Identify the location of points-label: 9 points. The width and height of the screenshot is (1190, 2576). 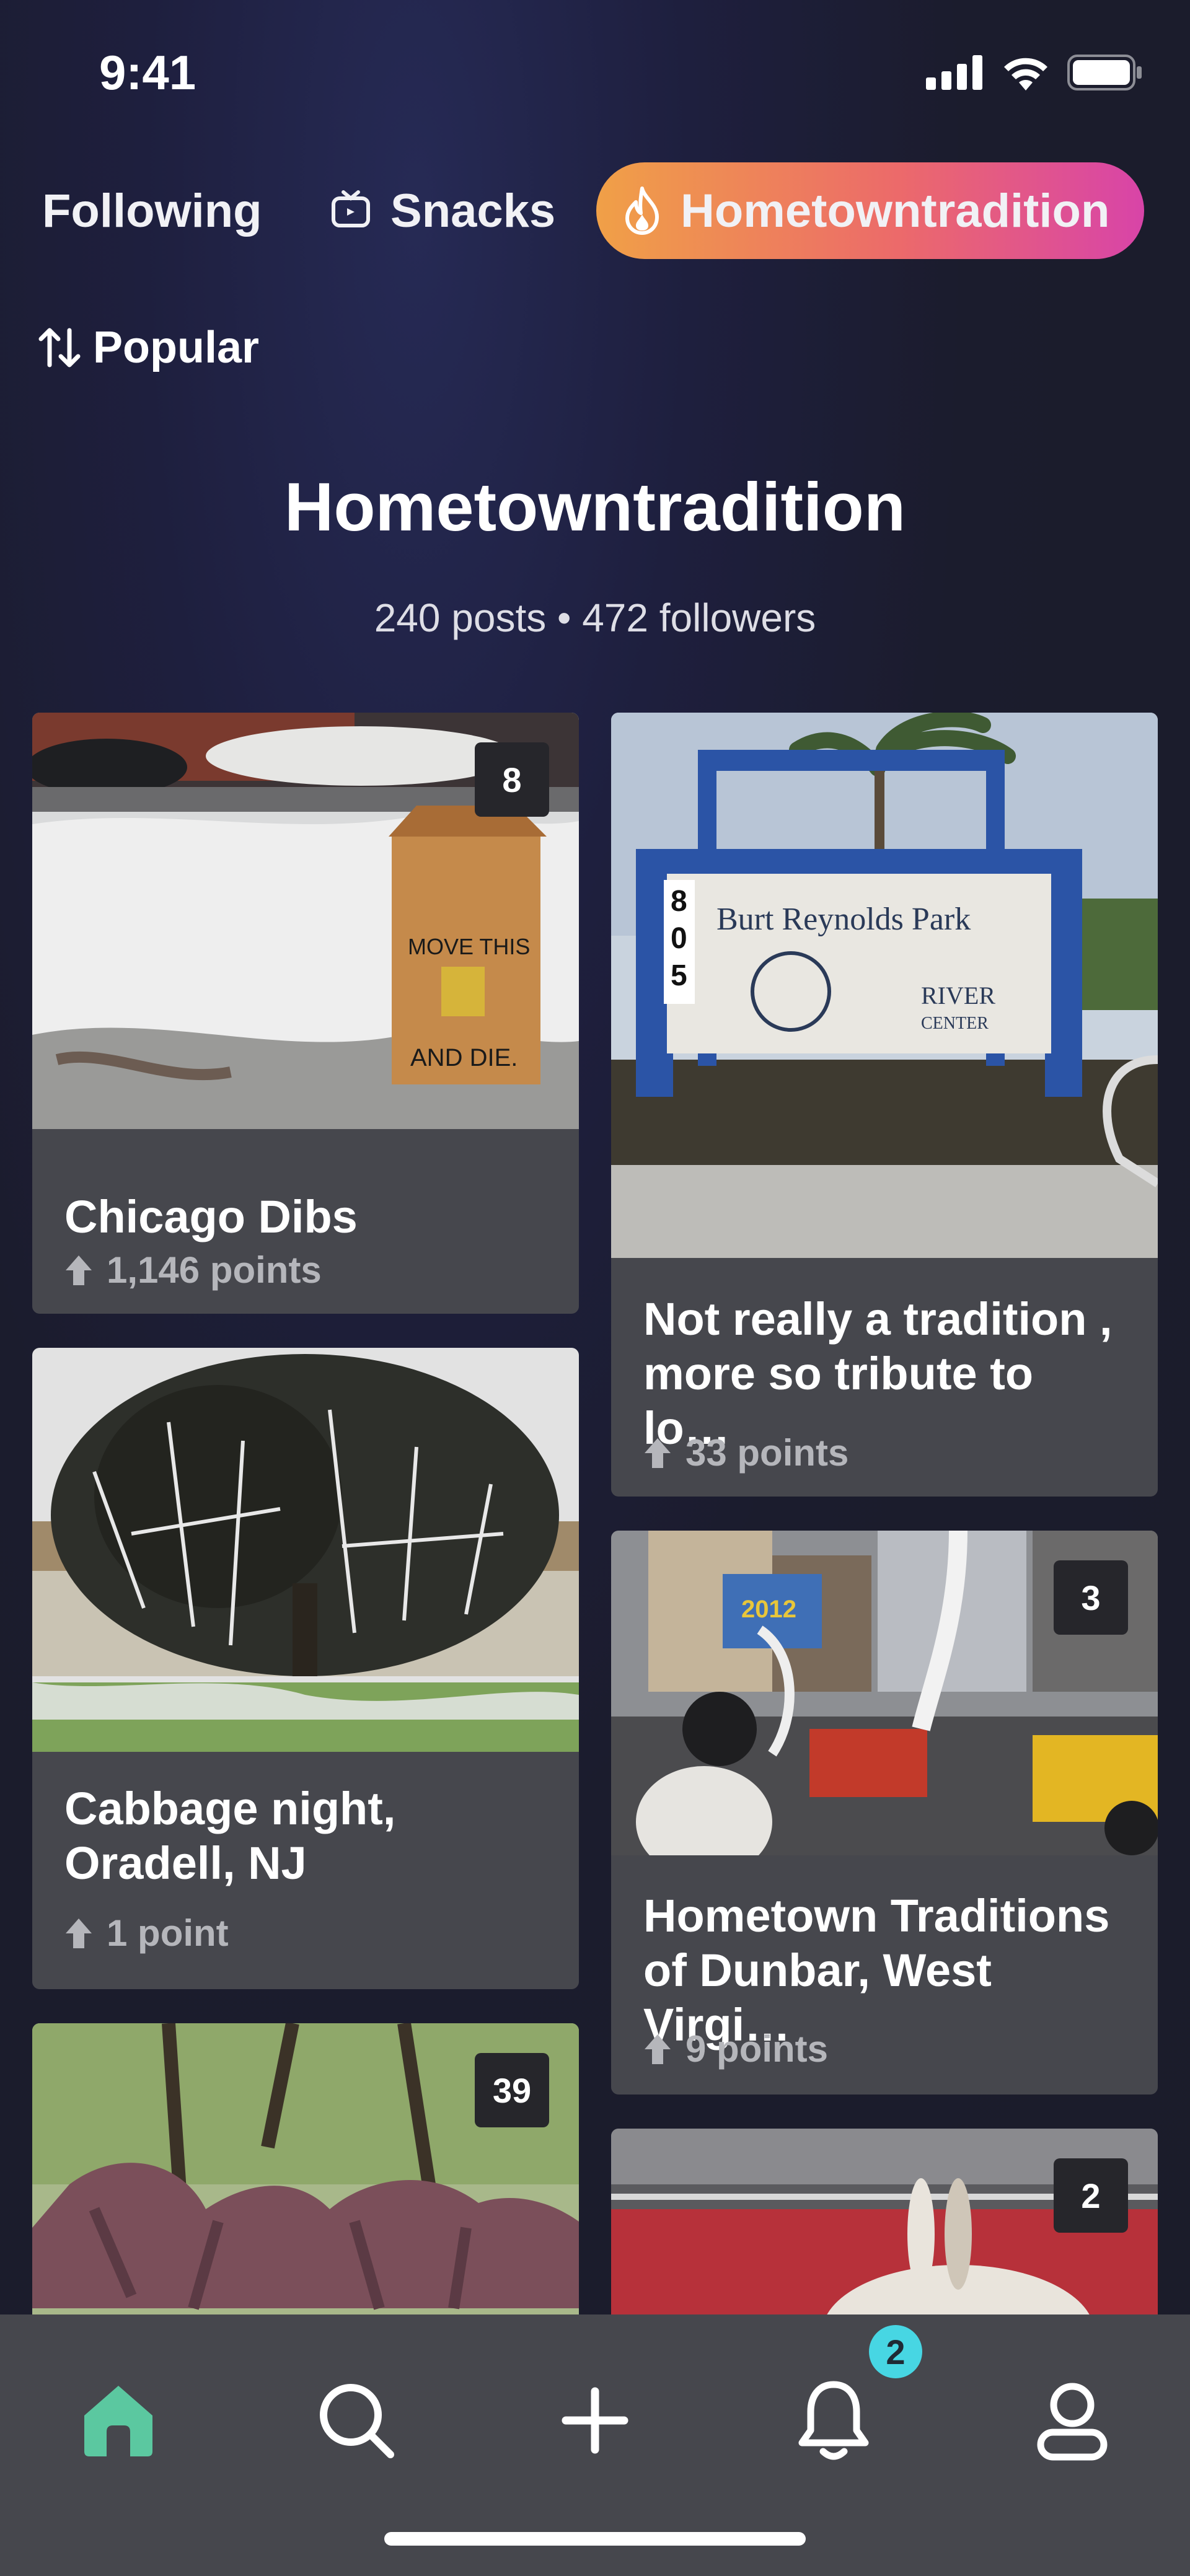
(757, 2049).